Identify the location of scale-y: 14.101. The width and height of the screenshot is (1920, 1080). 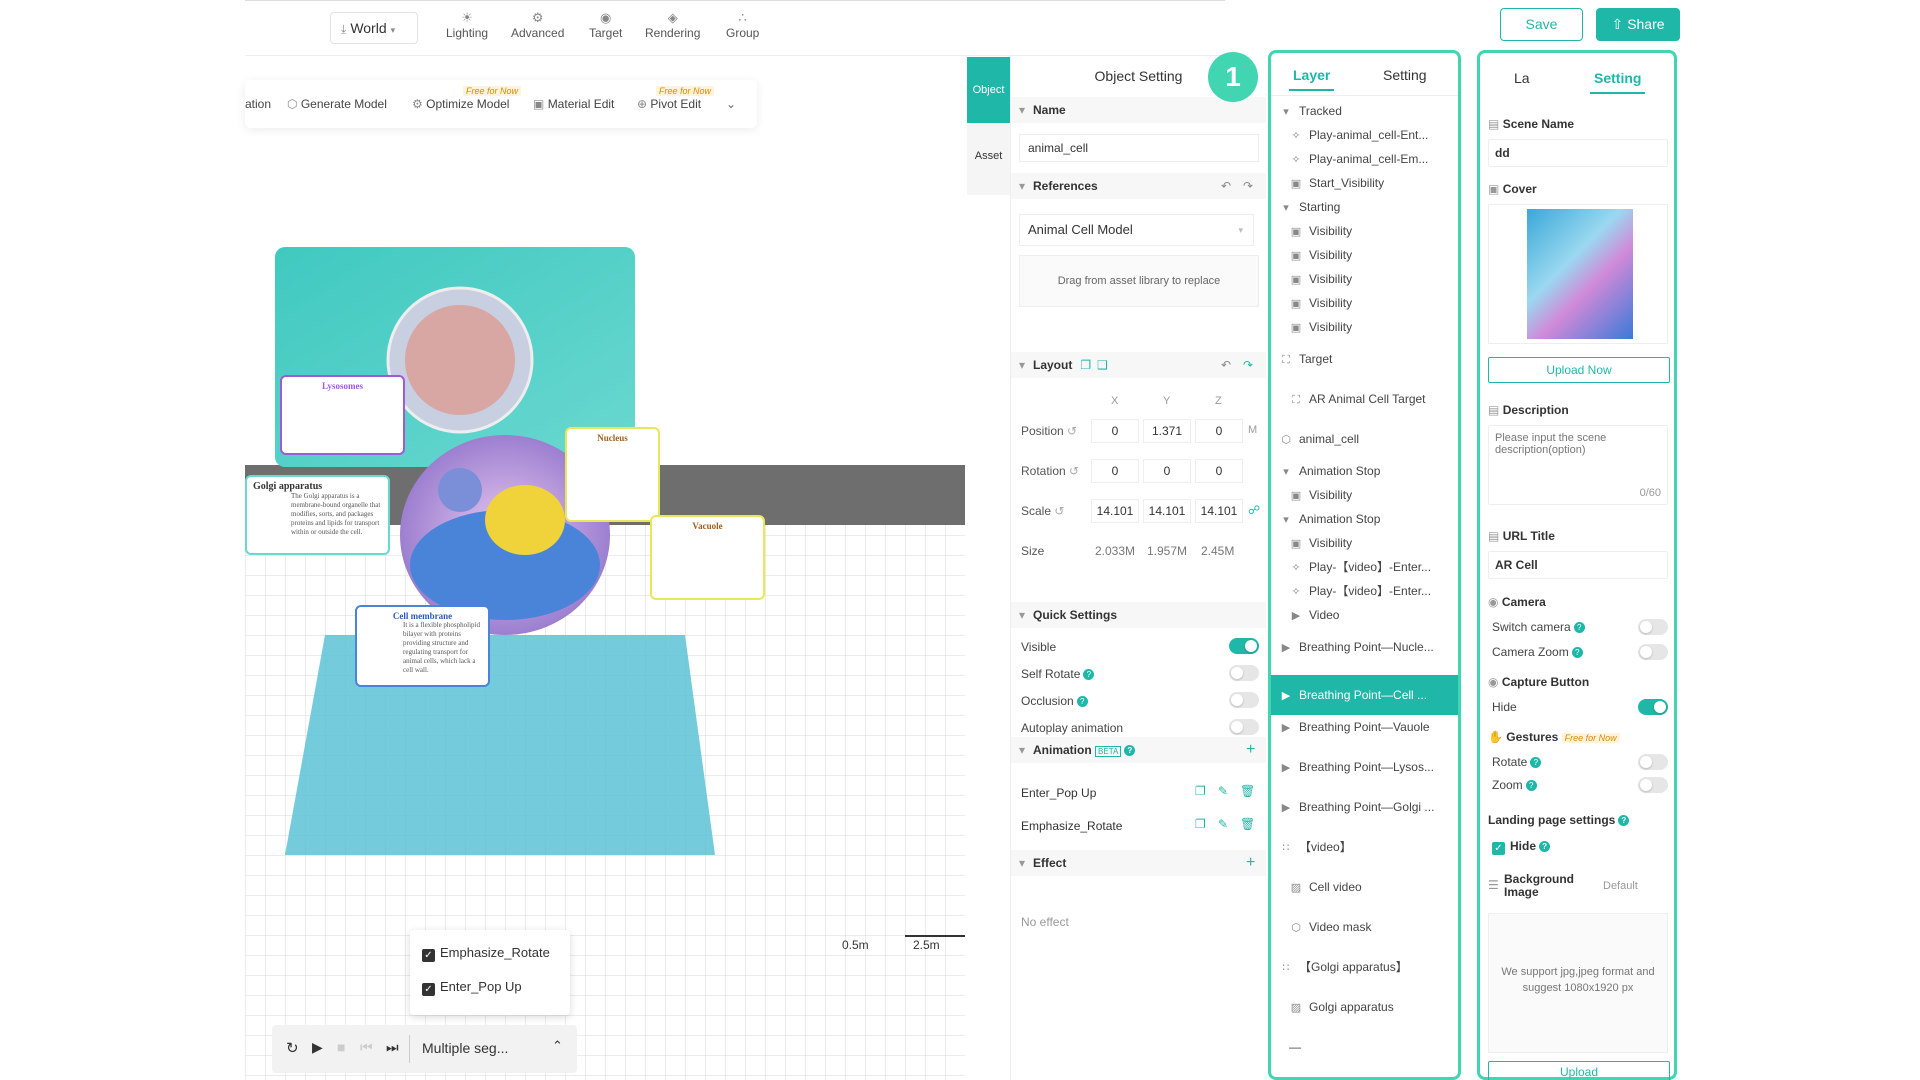
(1167, 511).